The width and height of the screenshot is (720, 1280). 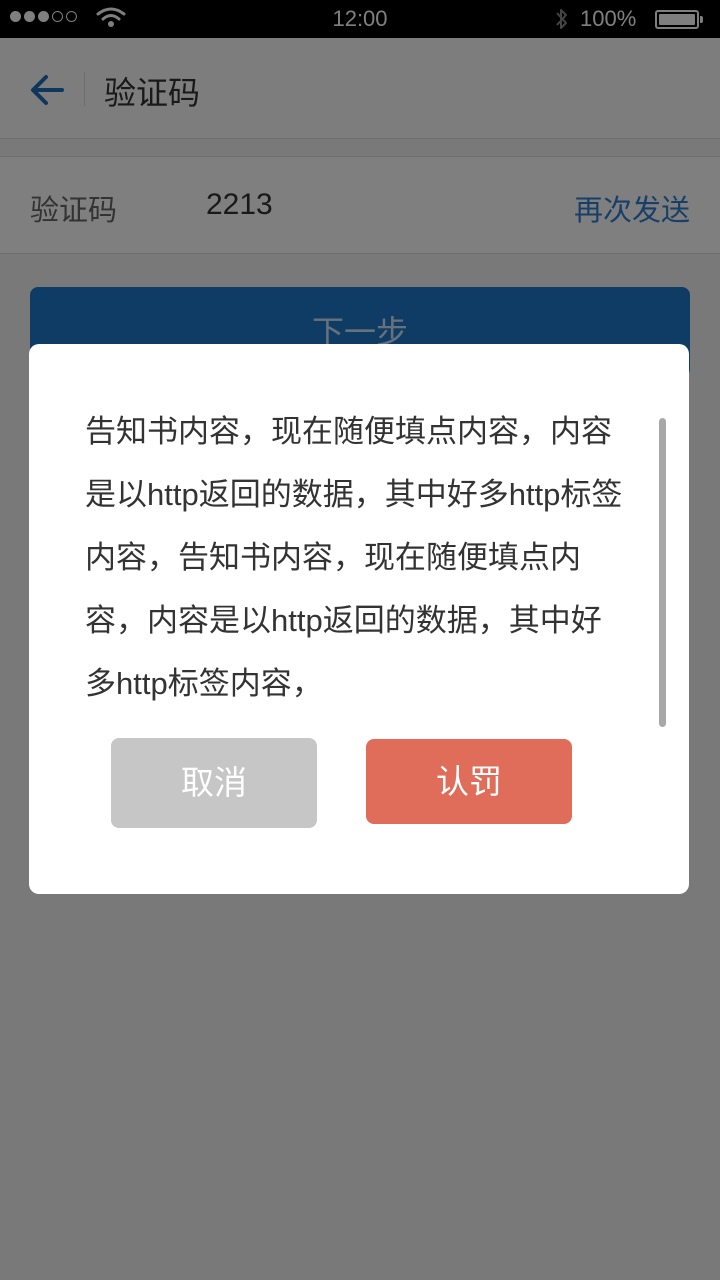 What do you see at coordinates (214, 783) in the screenshot?
I see `cancel-button: 取消` at bounding box center [214, 783].